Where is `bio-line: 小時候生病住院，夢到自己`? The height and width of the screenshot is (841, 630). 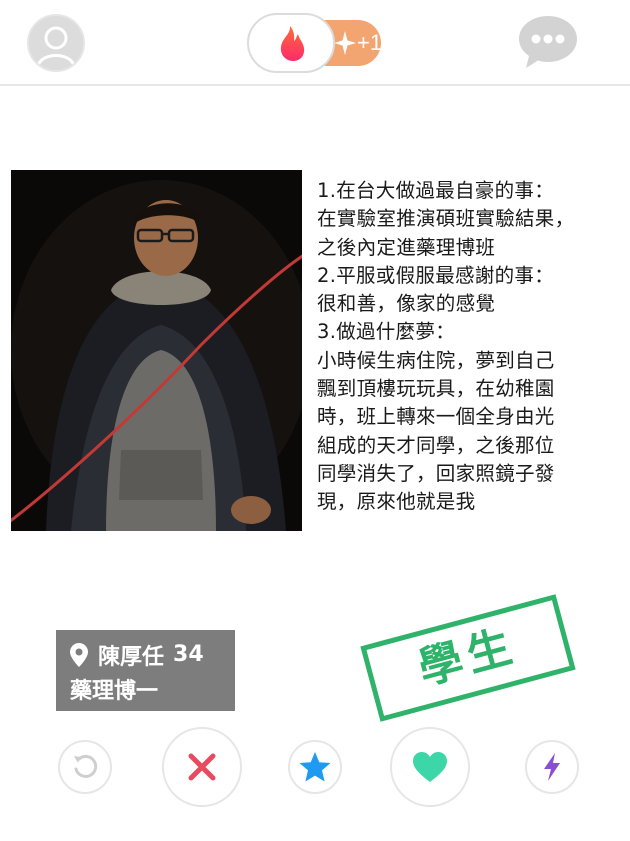 bio-line: 小時候生病住院，夢到自己 is located at coordinates (436, 360).